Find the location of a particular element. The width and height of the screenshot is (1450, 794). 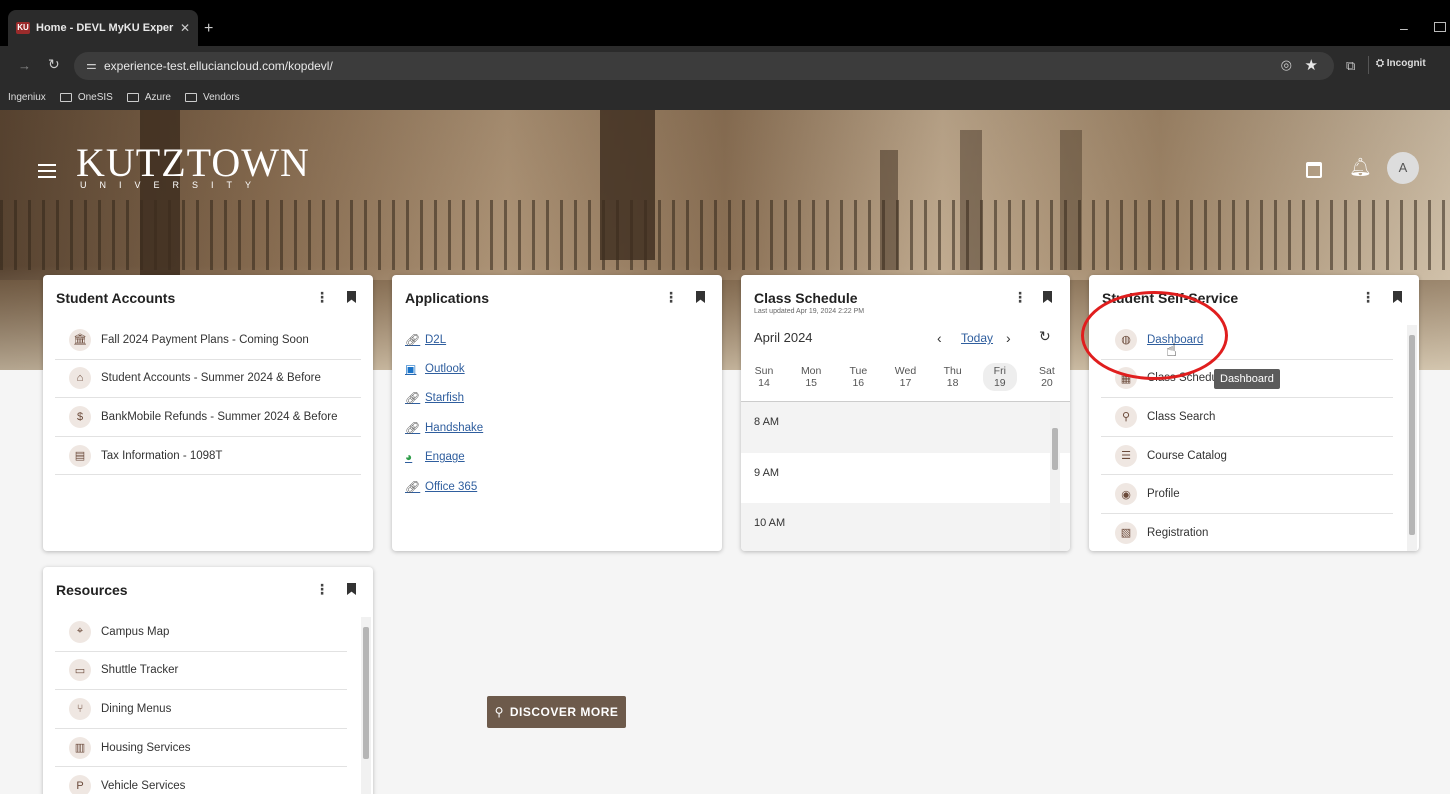

refresh-icon: ↻ is located at coordinates (1045, 336).